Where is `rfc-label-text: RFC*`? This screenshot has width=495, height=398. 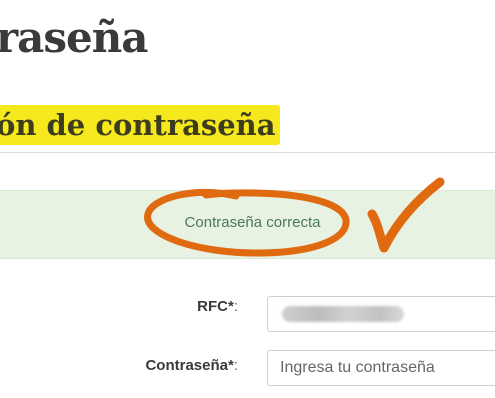 rfc-label-text: RFC* is located at coordinates (215, 306).